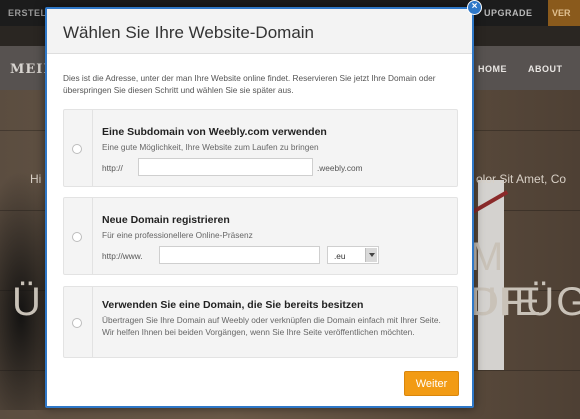 Image resolution: width=580 pixels, height=419 pixels. Describe the element at coordinates (564, 13) in the screenshot. I see `topbar-publish-label: VER` at that location.